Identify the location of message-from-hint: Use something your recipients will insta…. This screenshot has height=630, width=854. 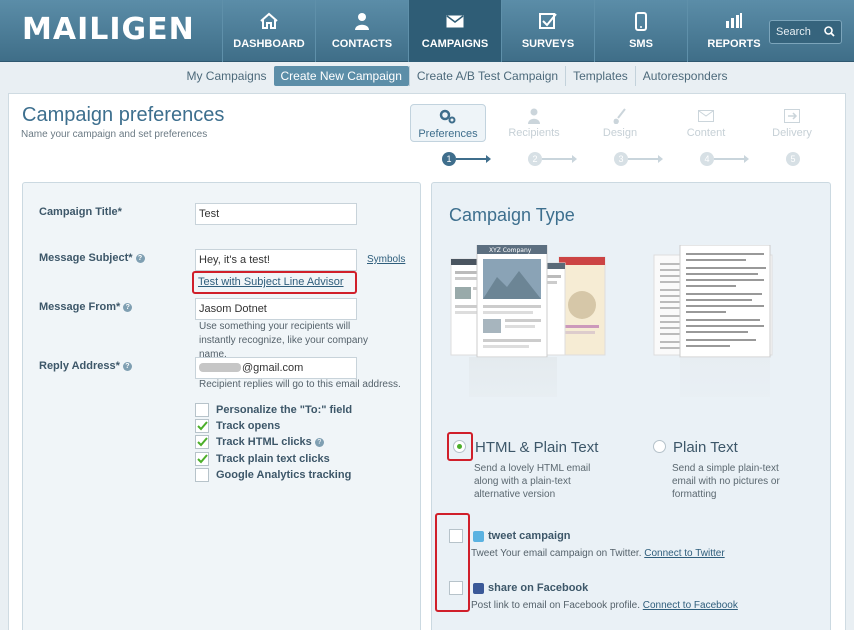
(283, 340).